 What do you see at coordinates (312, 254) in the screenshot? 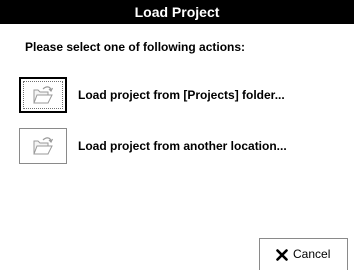
I see `cancel-label: Cancel` at bounding box center [312, 254].